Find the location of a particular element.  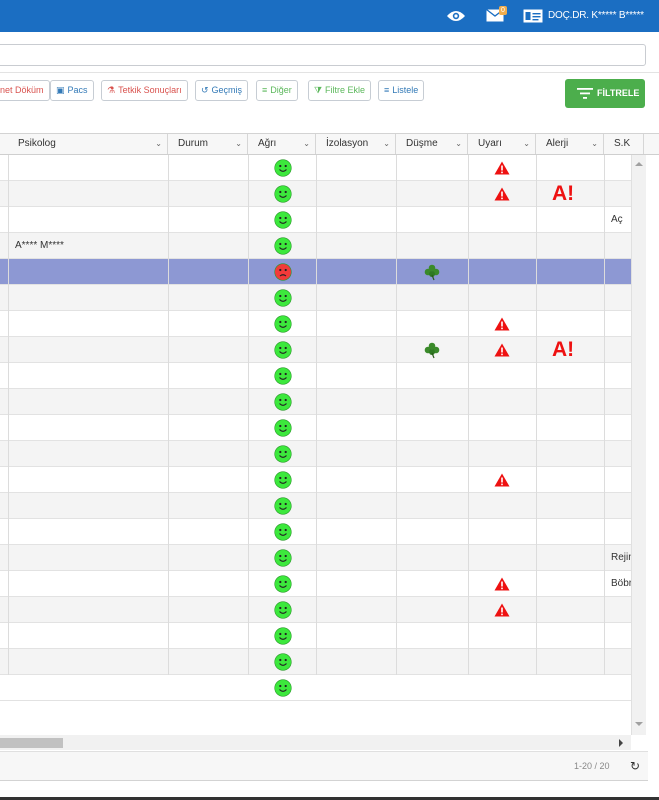

mail-count-badge: 0 is located at coordinates (503, 10).